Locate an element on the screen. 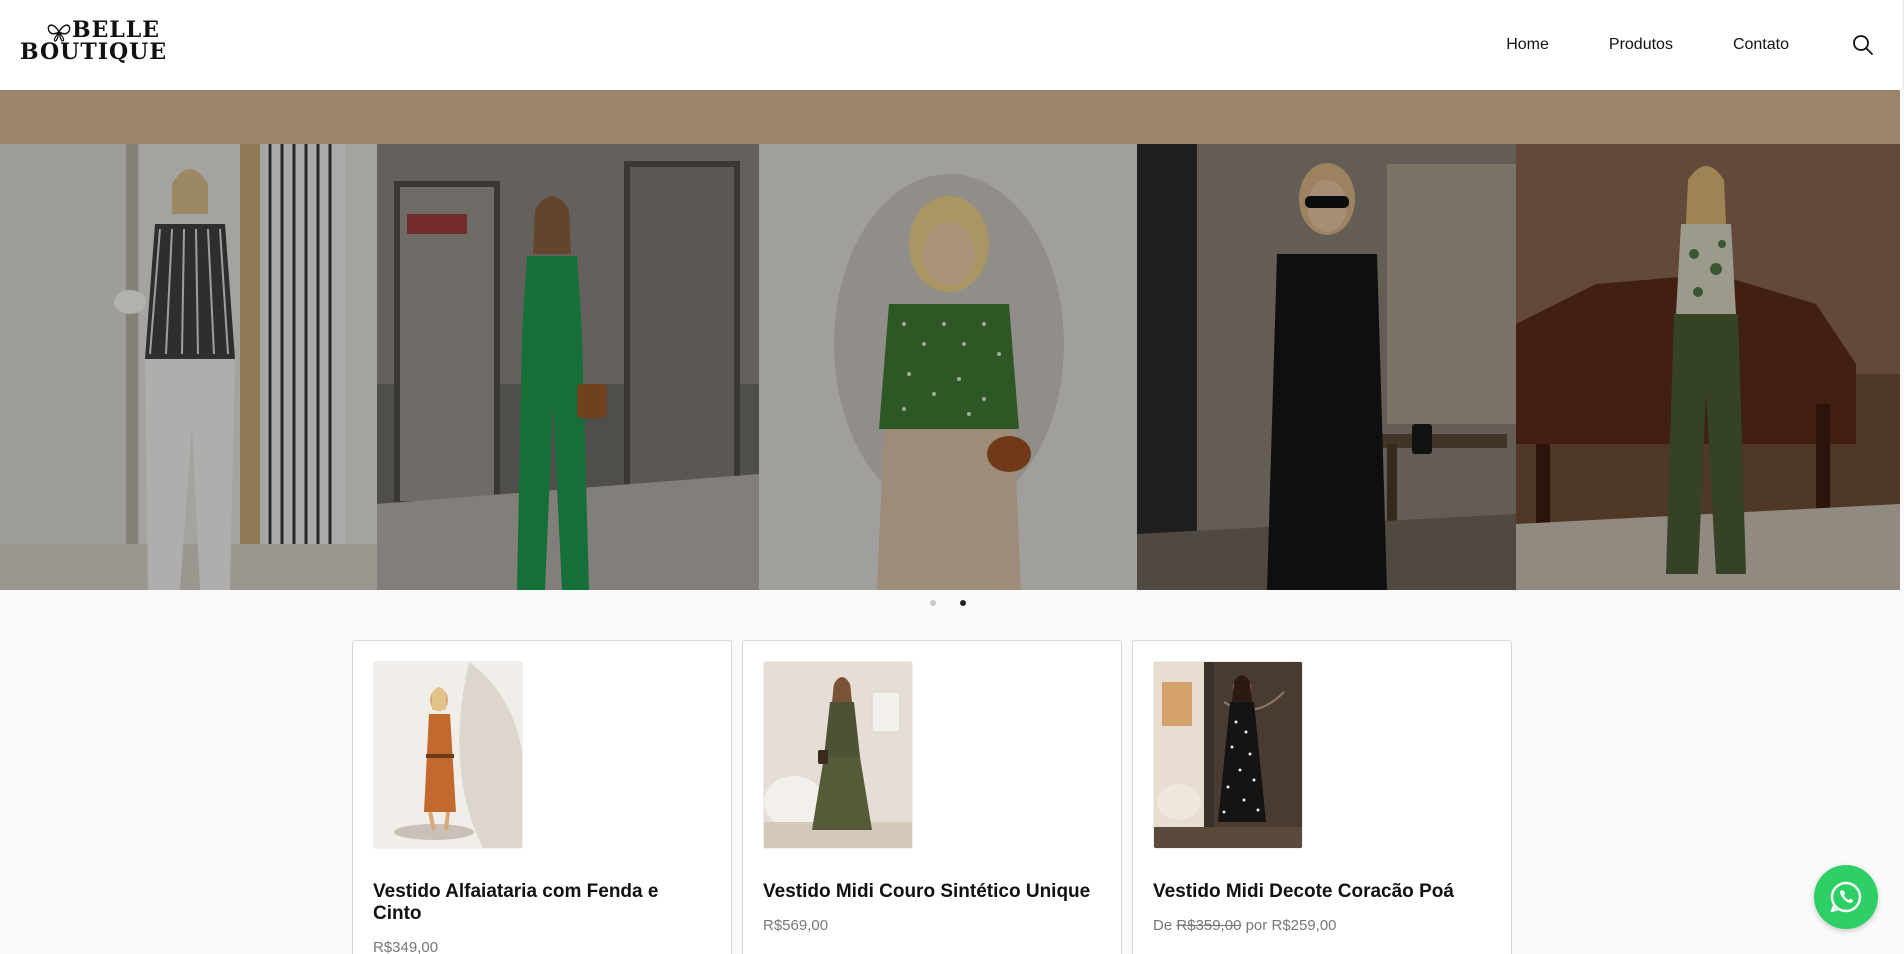 The height and width of the screenshot is (954, 1904). hero-top-band is located at coordinates (950, 117).